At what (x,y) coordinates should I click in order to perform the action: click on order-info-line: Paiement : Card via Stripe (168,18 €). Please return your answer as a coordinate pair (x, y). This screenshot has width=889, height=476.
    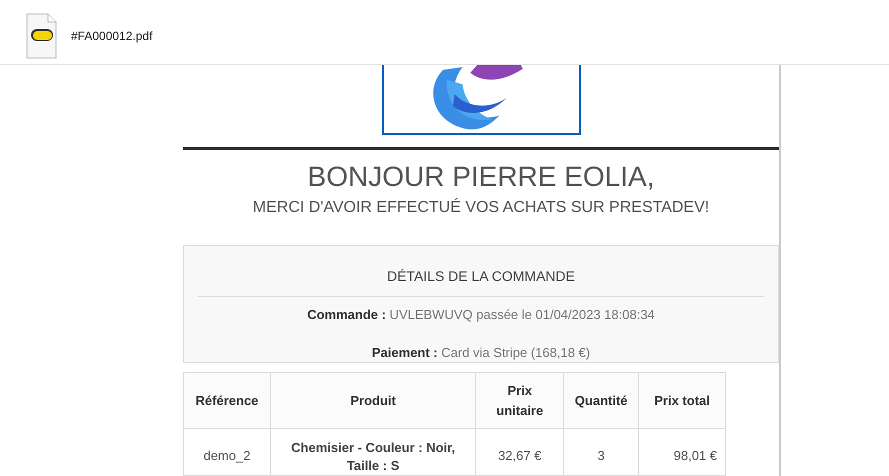
    Looking at the image, I should click on (481, 353).